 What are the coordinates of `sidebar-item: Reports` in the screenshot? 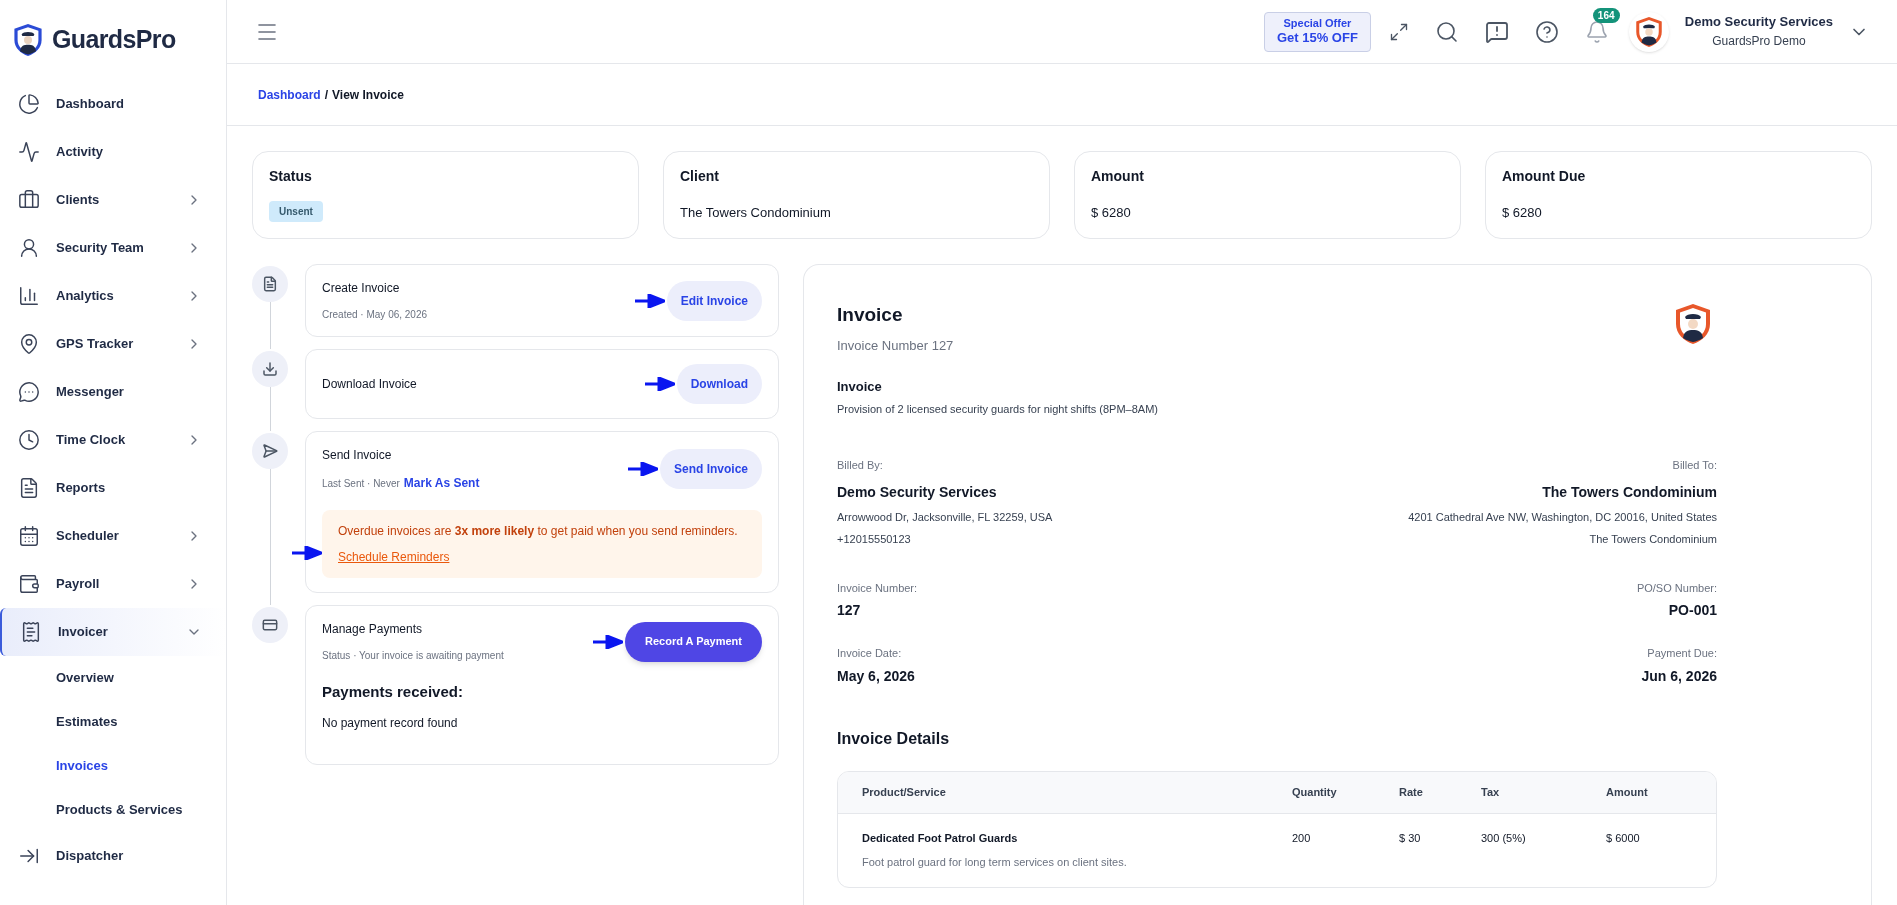 It's located at (113, 488).